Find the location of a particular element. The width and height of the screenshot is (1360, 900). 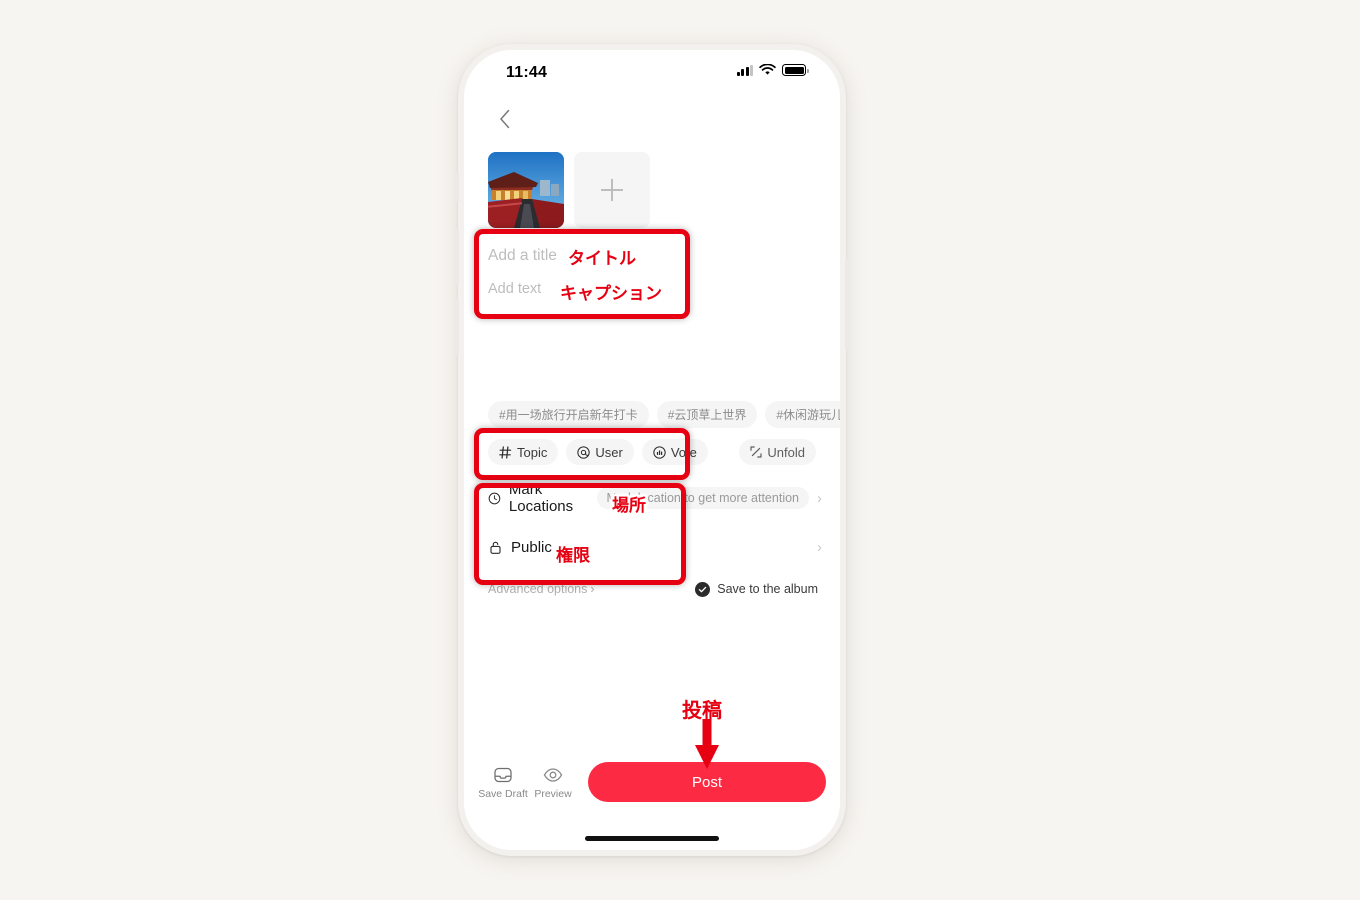

volume-down-button is located at coordinates (456, 327).